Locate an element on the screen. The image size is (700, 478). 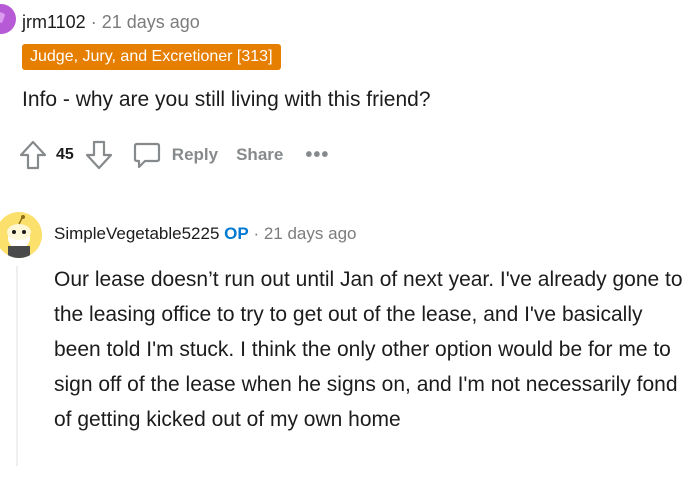
upvote-icon is located at coordinates (33, 155).